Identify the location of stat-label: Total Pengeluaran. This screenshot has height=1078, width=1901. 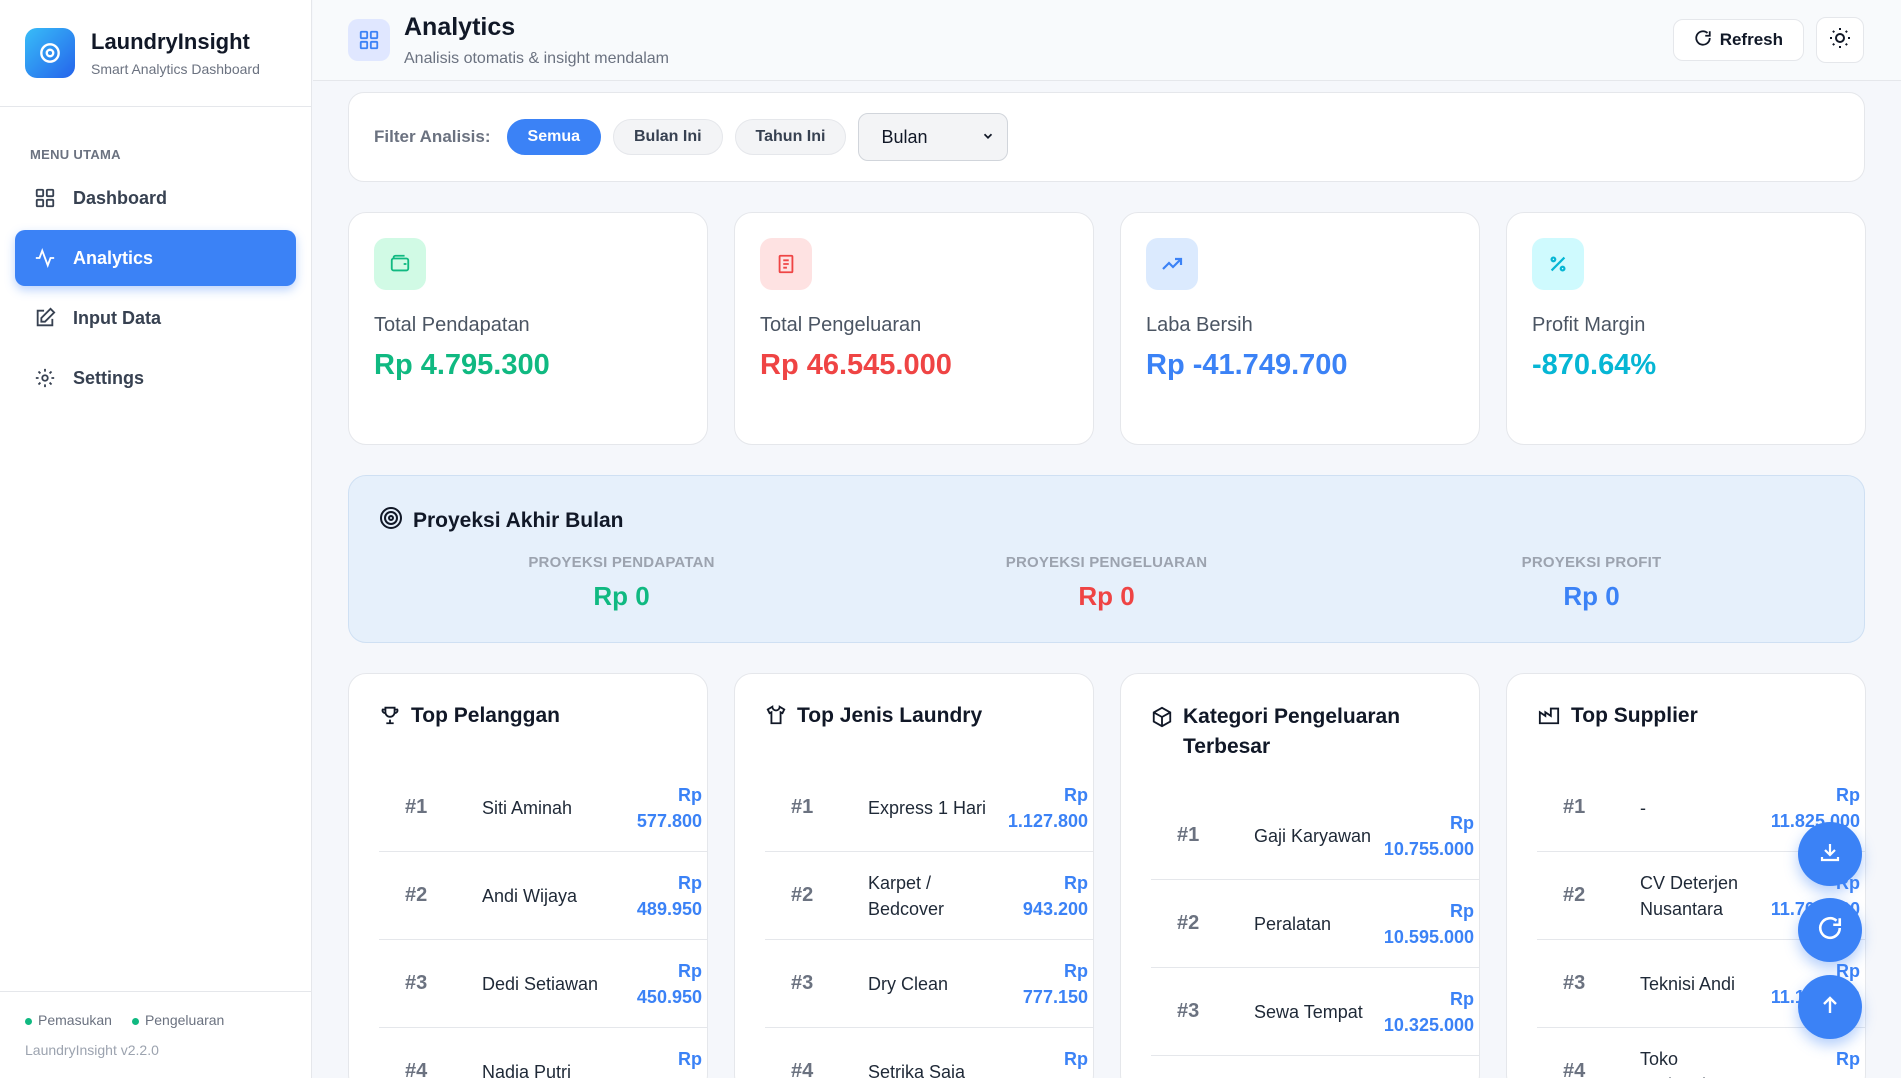
(841, 325).